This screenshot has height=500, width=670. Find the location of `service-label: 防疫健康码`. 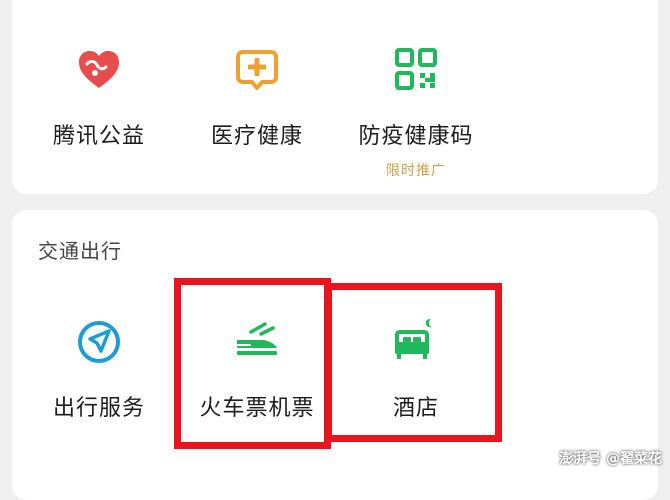

service-label: 防疫健康码 is located at coordinates (416, 136).